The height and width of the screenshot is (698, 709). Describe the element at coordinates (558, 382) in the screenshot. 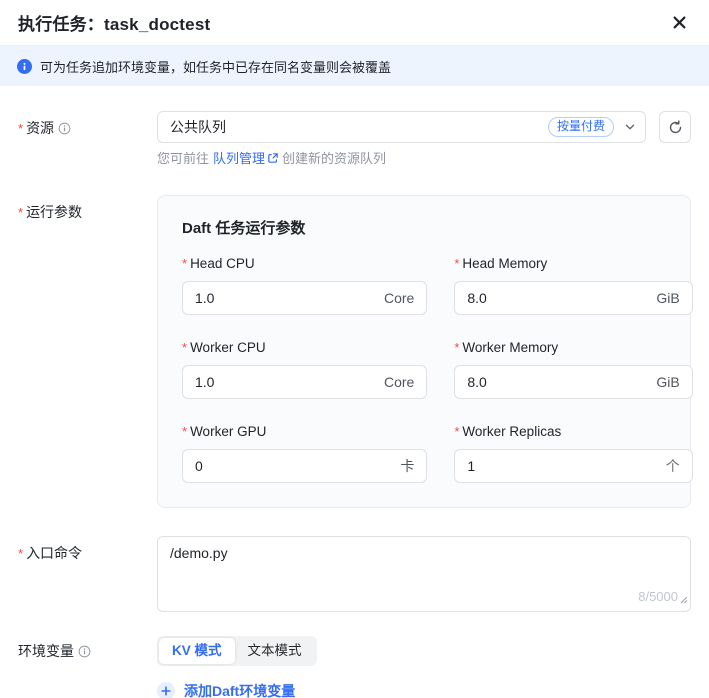

I see `worker-memory-input` at that location.